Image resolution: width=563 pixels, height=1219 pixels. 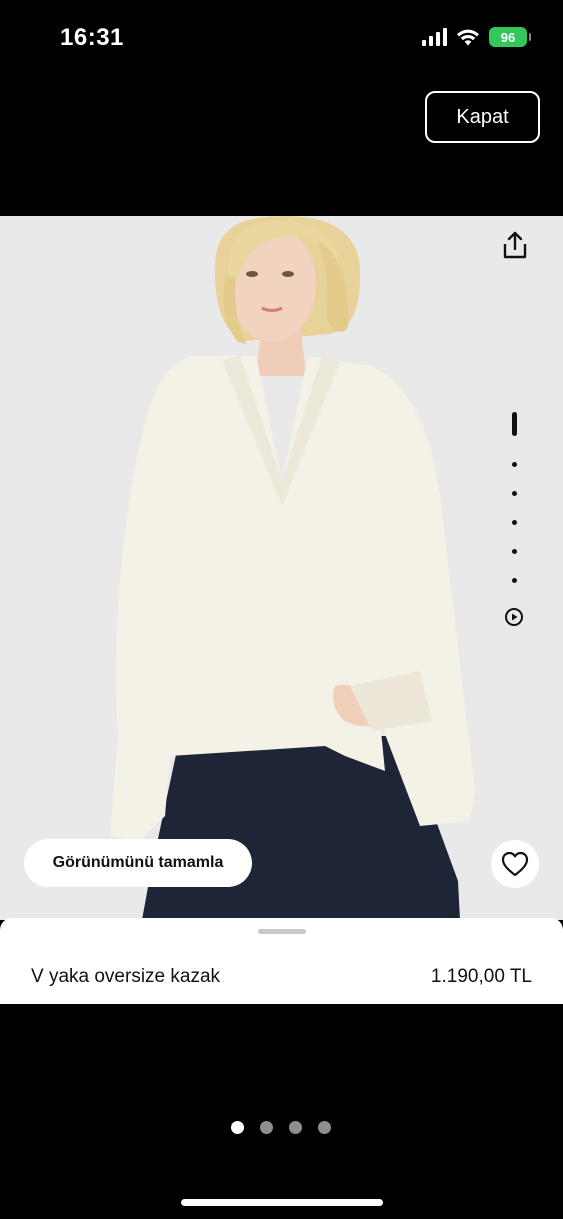 I want to click on home-indicator, so click(x=282, y=1202).